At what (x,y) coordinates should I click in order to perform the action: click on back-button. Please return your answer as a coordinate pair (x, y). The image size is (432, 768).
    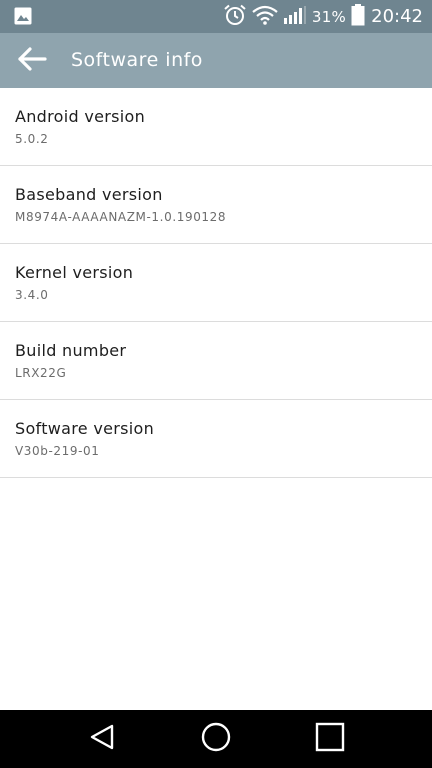
    Looking at the image, I should click on (33, 61).